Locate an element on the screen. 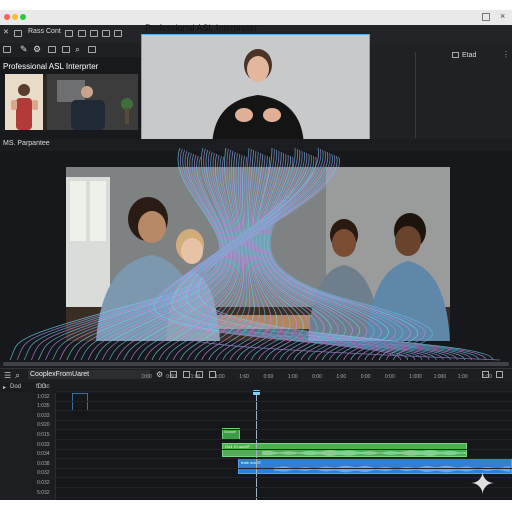  timeline-search-icon: ⌕ is located at coordinates (17, 375).